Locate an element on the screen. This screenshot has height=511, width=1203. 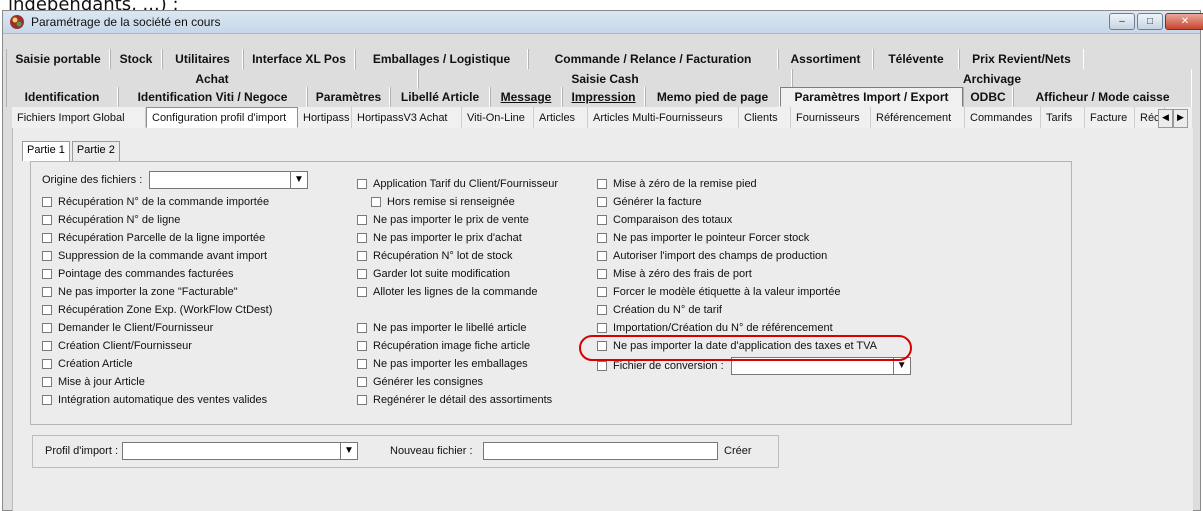
checkbox-row: Récupération N° lot de stock is located at coordinates (457, 256).